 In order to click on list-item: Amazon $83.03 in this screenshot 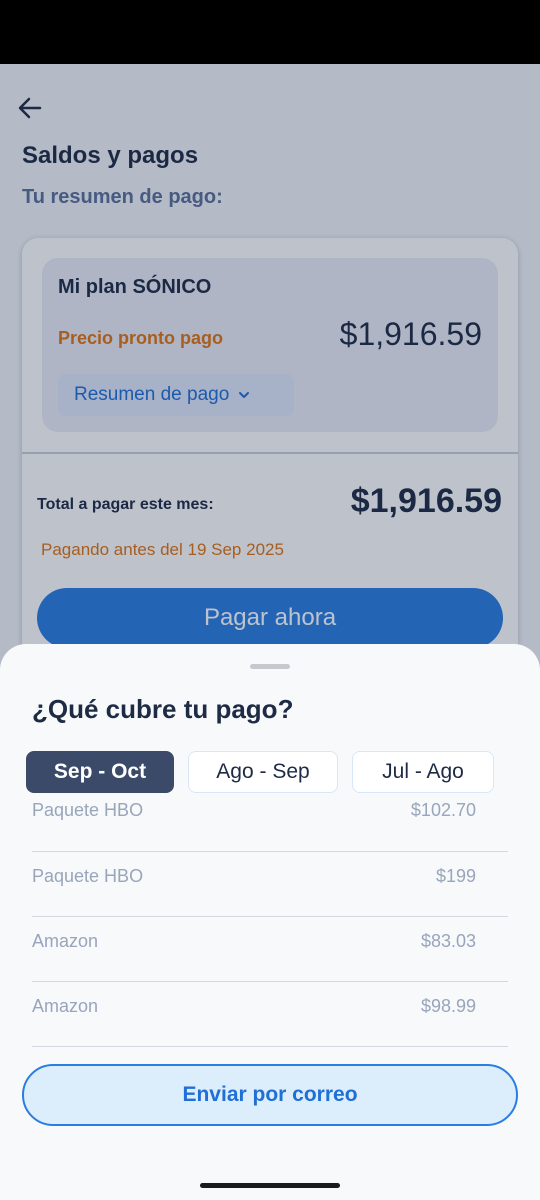, I will do `click(270, 949)`.